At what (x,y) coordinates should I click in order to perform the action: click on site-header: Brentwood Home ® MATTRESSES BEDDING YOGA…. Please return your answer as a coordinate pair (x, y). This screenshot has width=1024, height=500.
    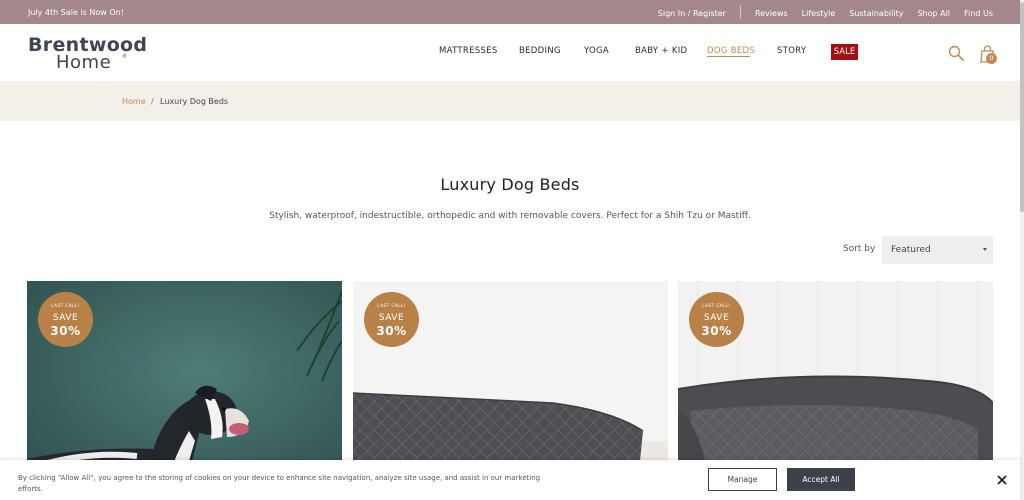
    Looking at the image, I should click on (510, 53).